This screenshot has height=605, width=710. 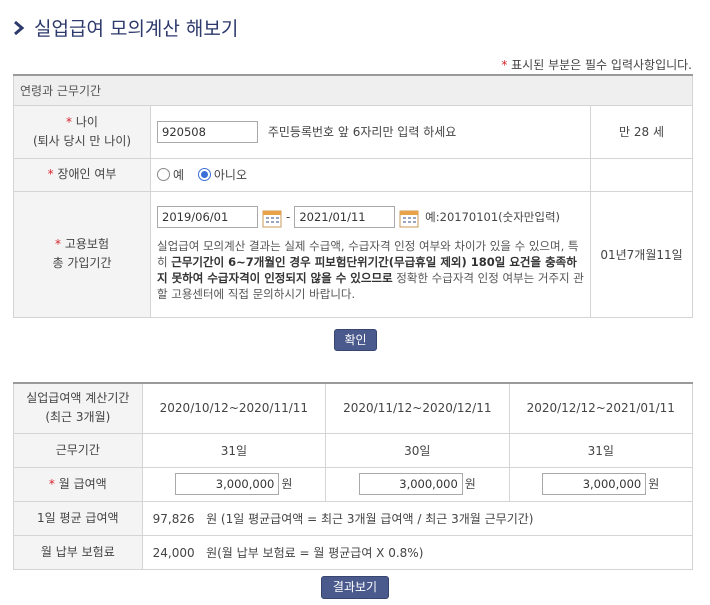 I want to click on disability-label: * 장애인 여부, so click(x=82, y=174).